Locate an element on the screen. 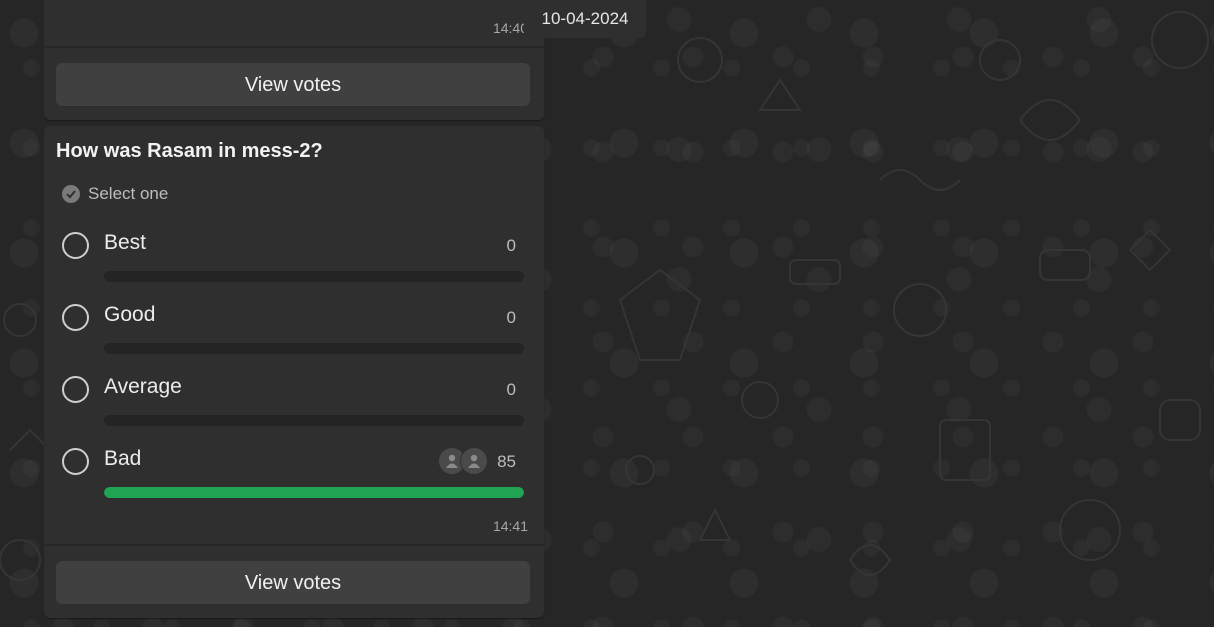 The height and width of the screenshot is (627, 1214). option-label: Bad is located at coordinates (123, 458).